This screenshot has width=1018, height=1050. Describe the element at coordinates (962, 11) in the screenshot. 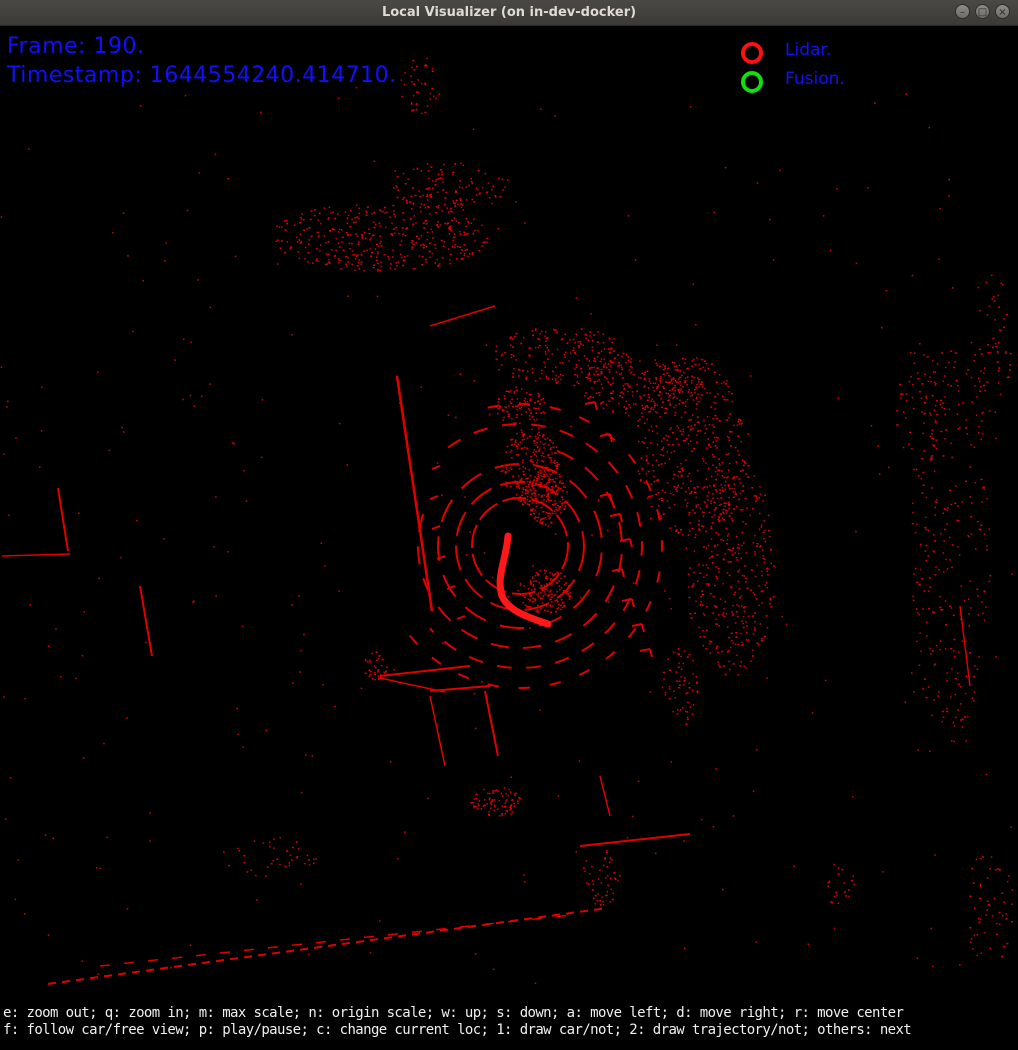

I see `minimize-icon: –` at that location.